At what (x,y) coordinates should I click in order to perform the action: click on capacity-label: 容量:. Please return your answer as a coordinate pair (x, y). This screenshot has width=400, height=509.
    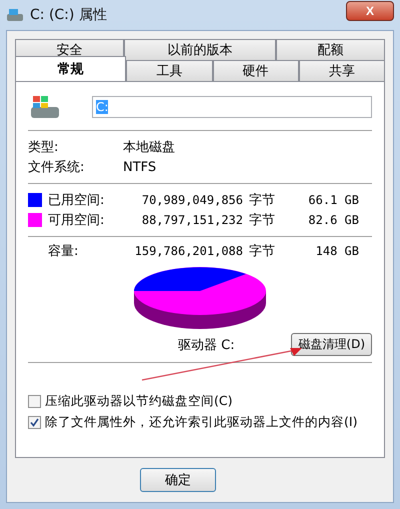
    Looking at the image, I should click on (64, 251).